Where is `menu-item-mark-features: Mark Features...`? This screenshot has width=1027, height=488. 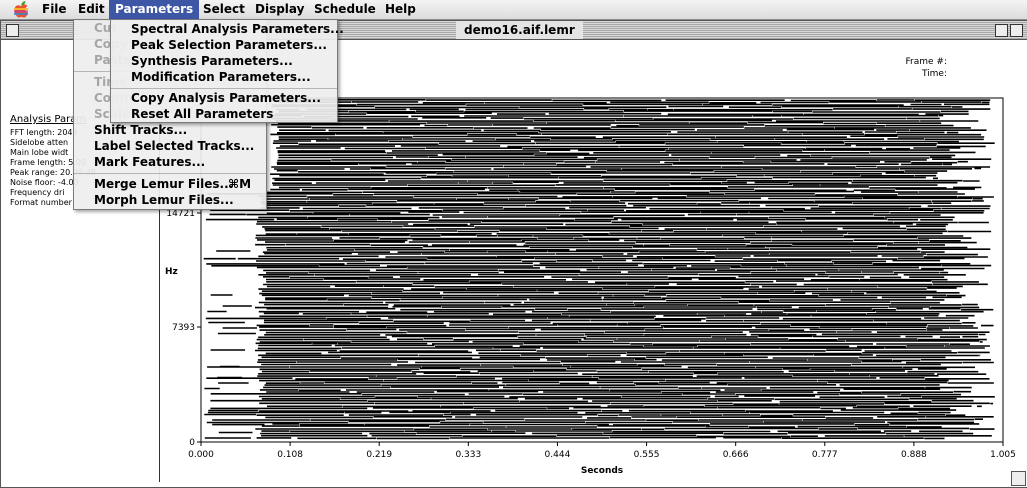
menu-item-mark-features: Mark Features... is located at coordinates (170, 162).